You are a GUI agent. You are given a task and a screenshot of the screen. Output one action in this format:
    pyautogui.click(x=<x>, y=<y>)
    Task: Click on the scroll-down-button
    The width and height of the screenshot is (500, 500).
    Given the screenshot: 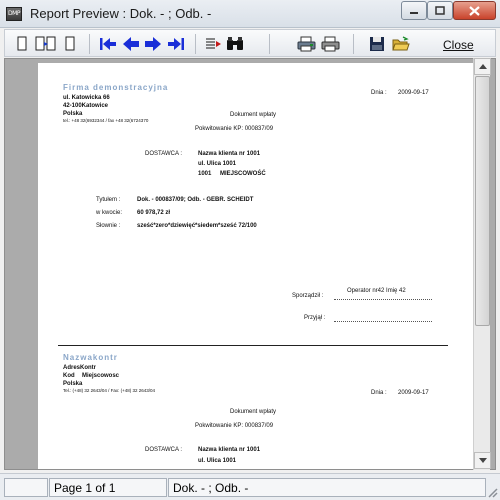 What is the action you would take?
    pyautogui.click(x=482, y=460)
    